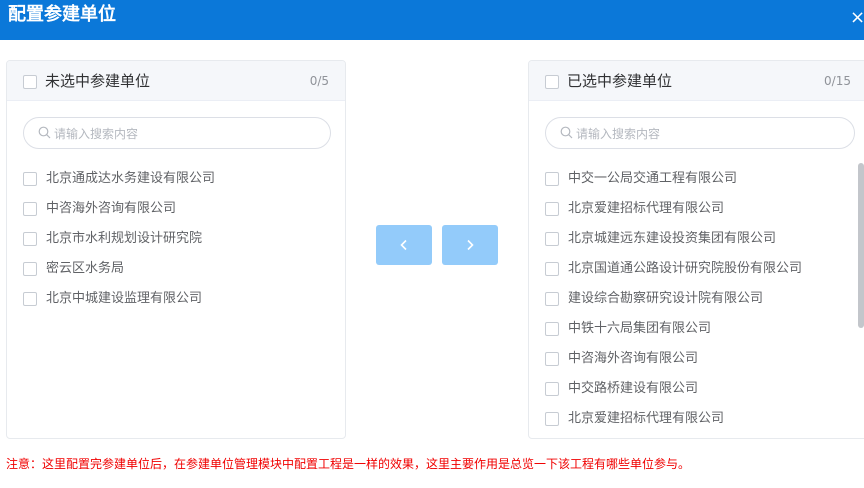  I want to click on item-label: 北京城建远东建设投资集团有限公司, so click(672, 238).